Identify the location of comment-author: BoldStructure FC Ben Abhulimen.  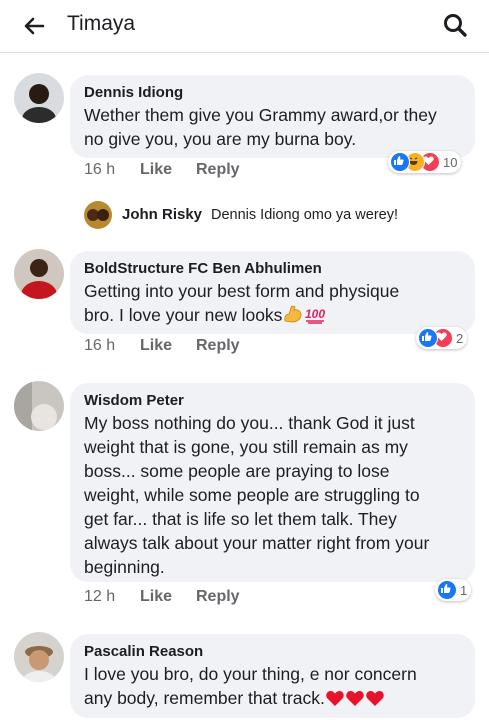
(272, 269).